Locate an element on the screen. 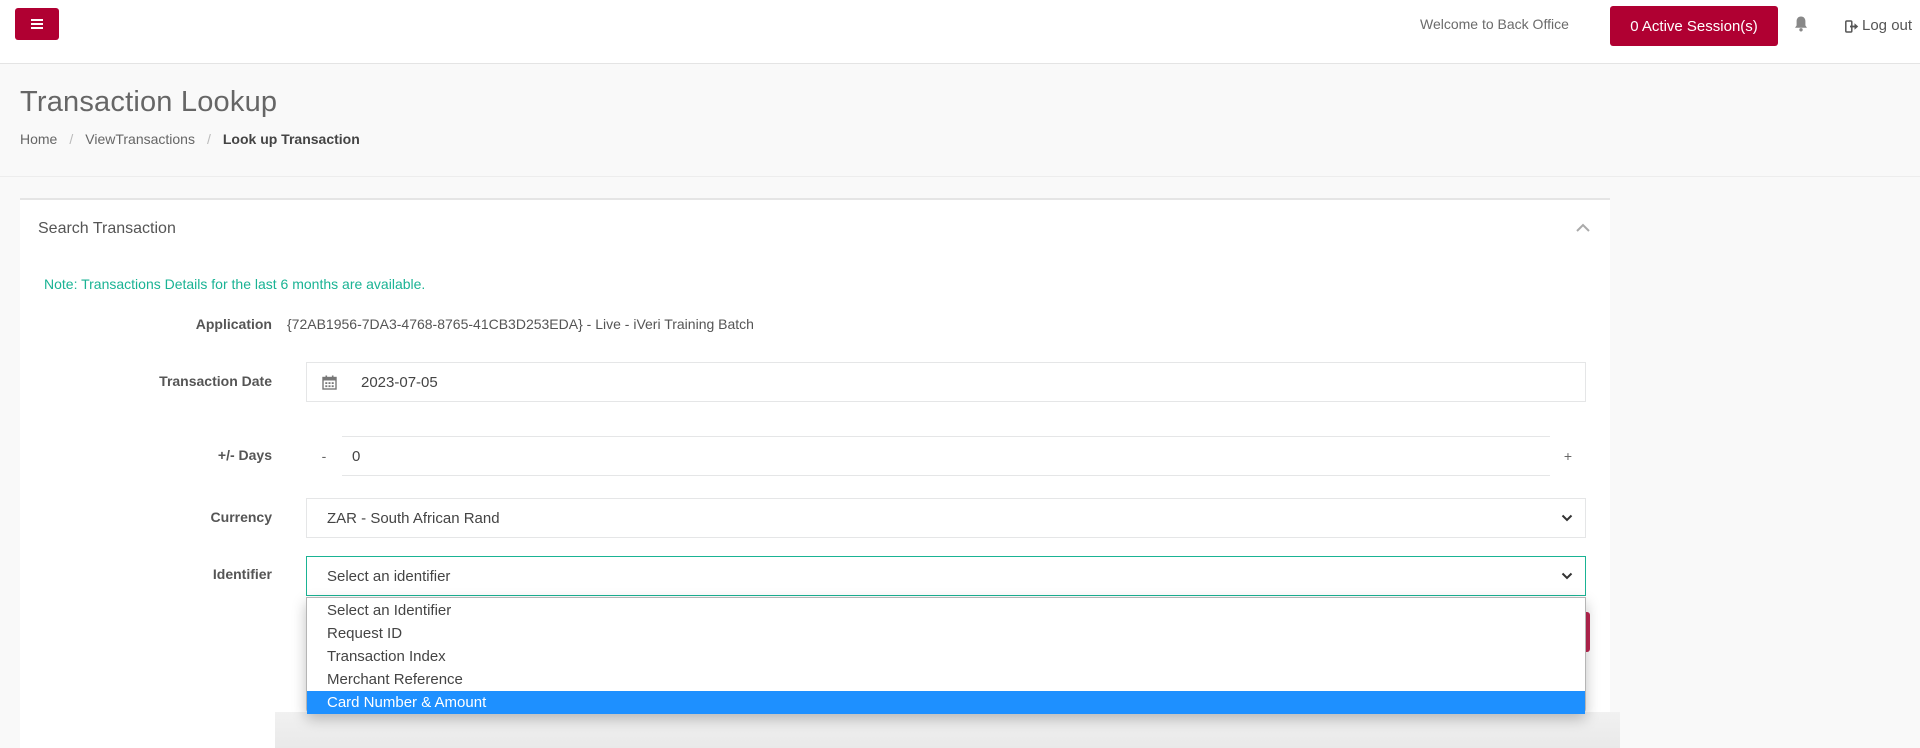 The width and height of the screenshot is (1920, 748). days-input: 0 is located at coordinates (946, 456).